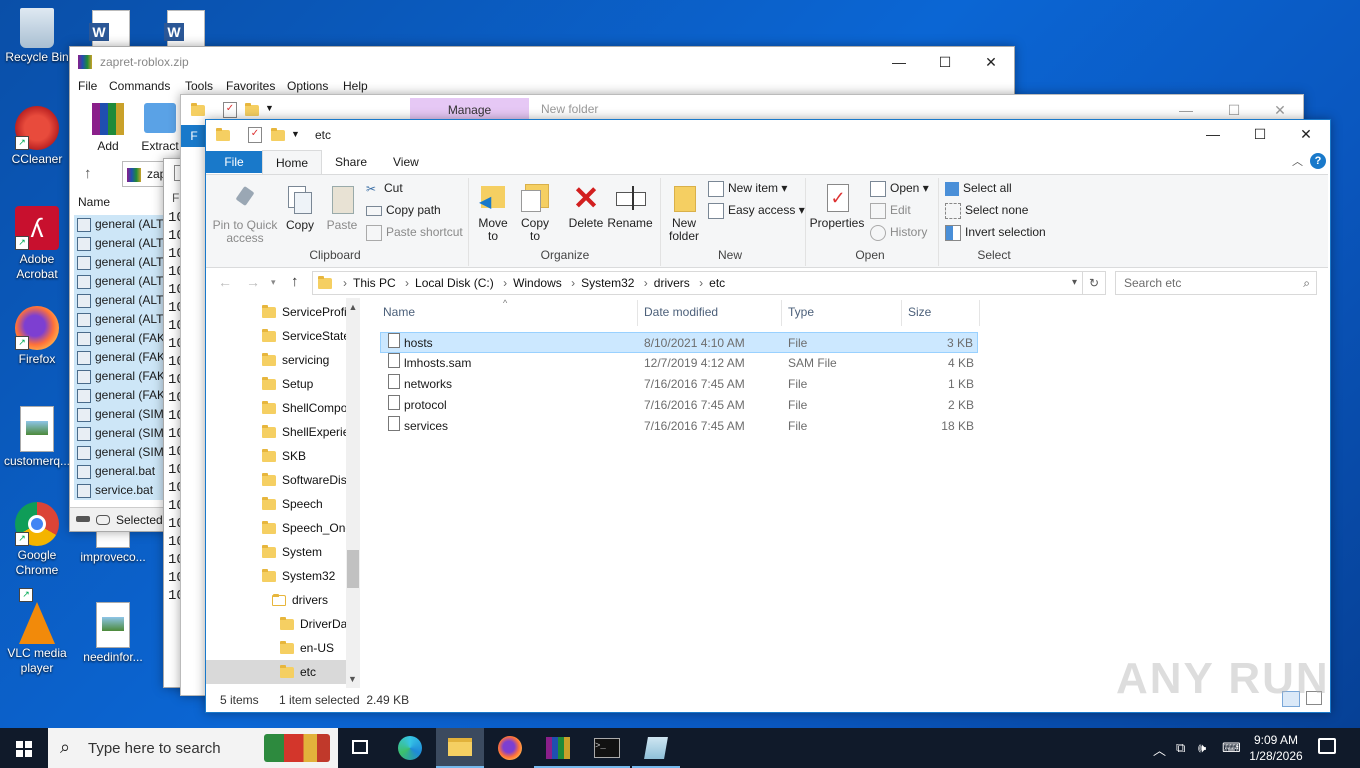  Describe the element at coordinates (353, 493) in the screenshot. I see `nav-scrollbar: ▲ ▼` at that location.